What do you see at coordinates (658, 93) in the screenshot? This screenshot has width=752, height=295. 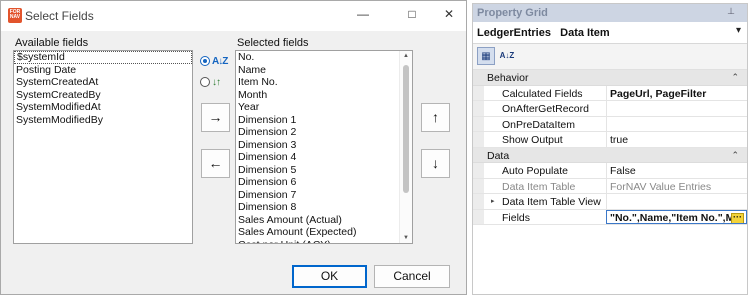 I see `property-value-text: PageUrl, PageFilter` at bounding box center [658, 93].